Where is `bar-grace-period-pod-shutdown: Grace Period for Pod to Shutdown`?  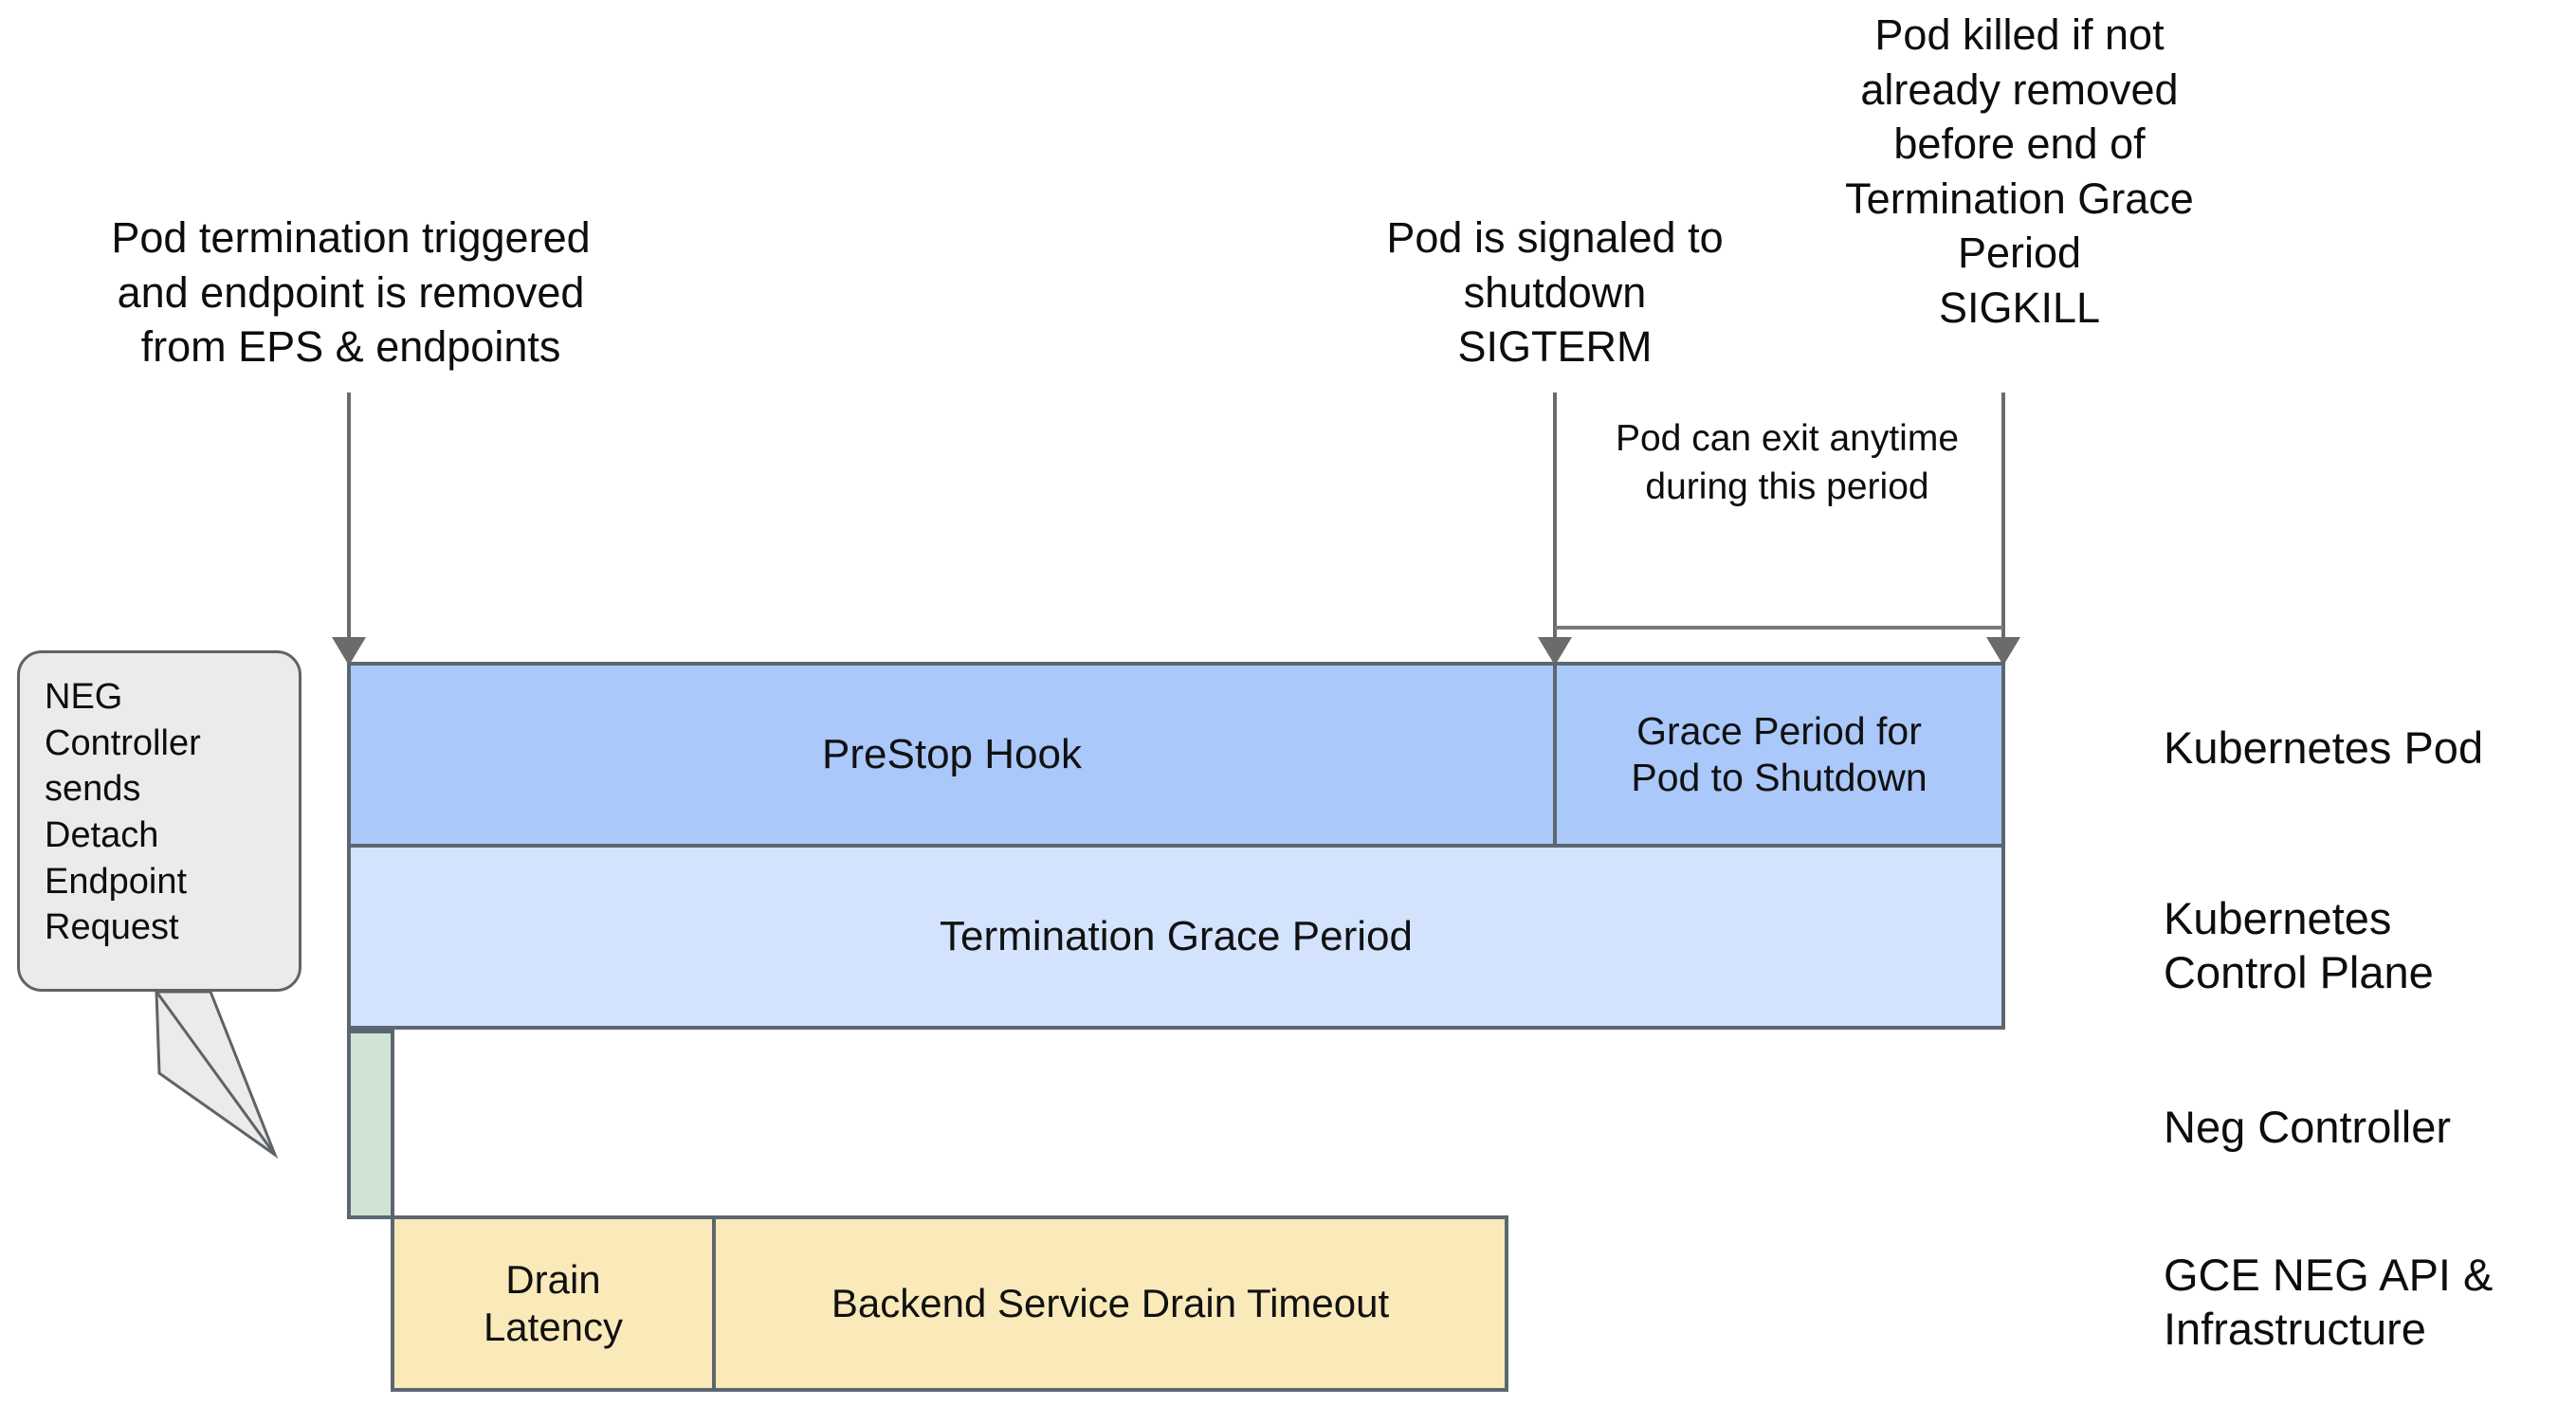
bar-grace-period-pod-shutdown: Grace Period for Pod to Shutdown is located at coordinates (1779, 755).